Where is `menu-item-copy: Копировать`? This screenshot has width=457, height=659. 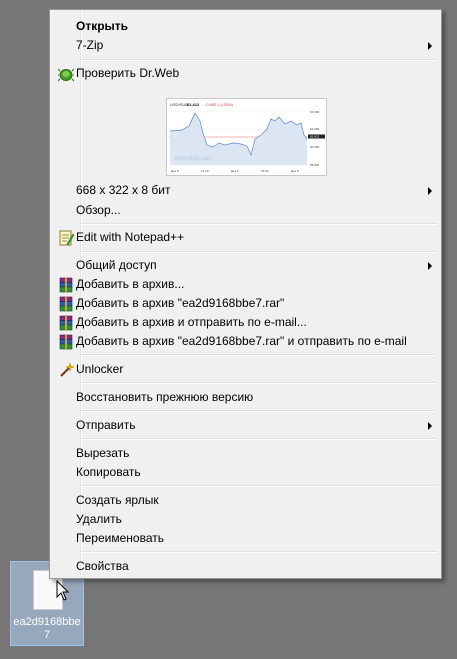 menu-item-copy: Копировать is located at coordinates (245, 472).